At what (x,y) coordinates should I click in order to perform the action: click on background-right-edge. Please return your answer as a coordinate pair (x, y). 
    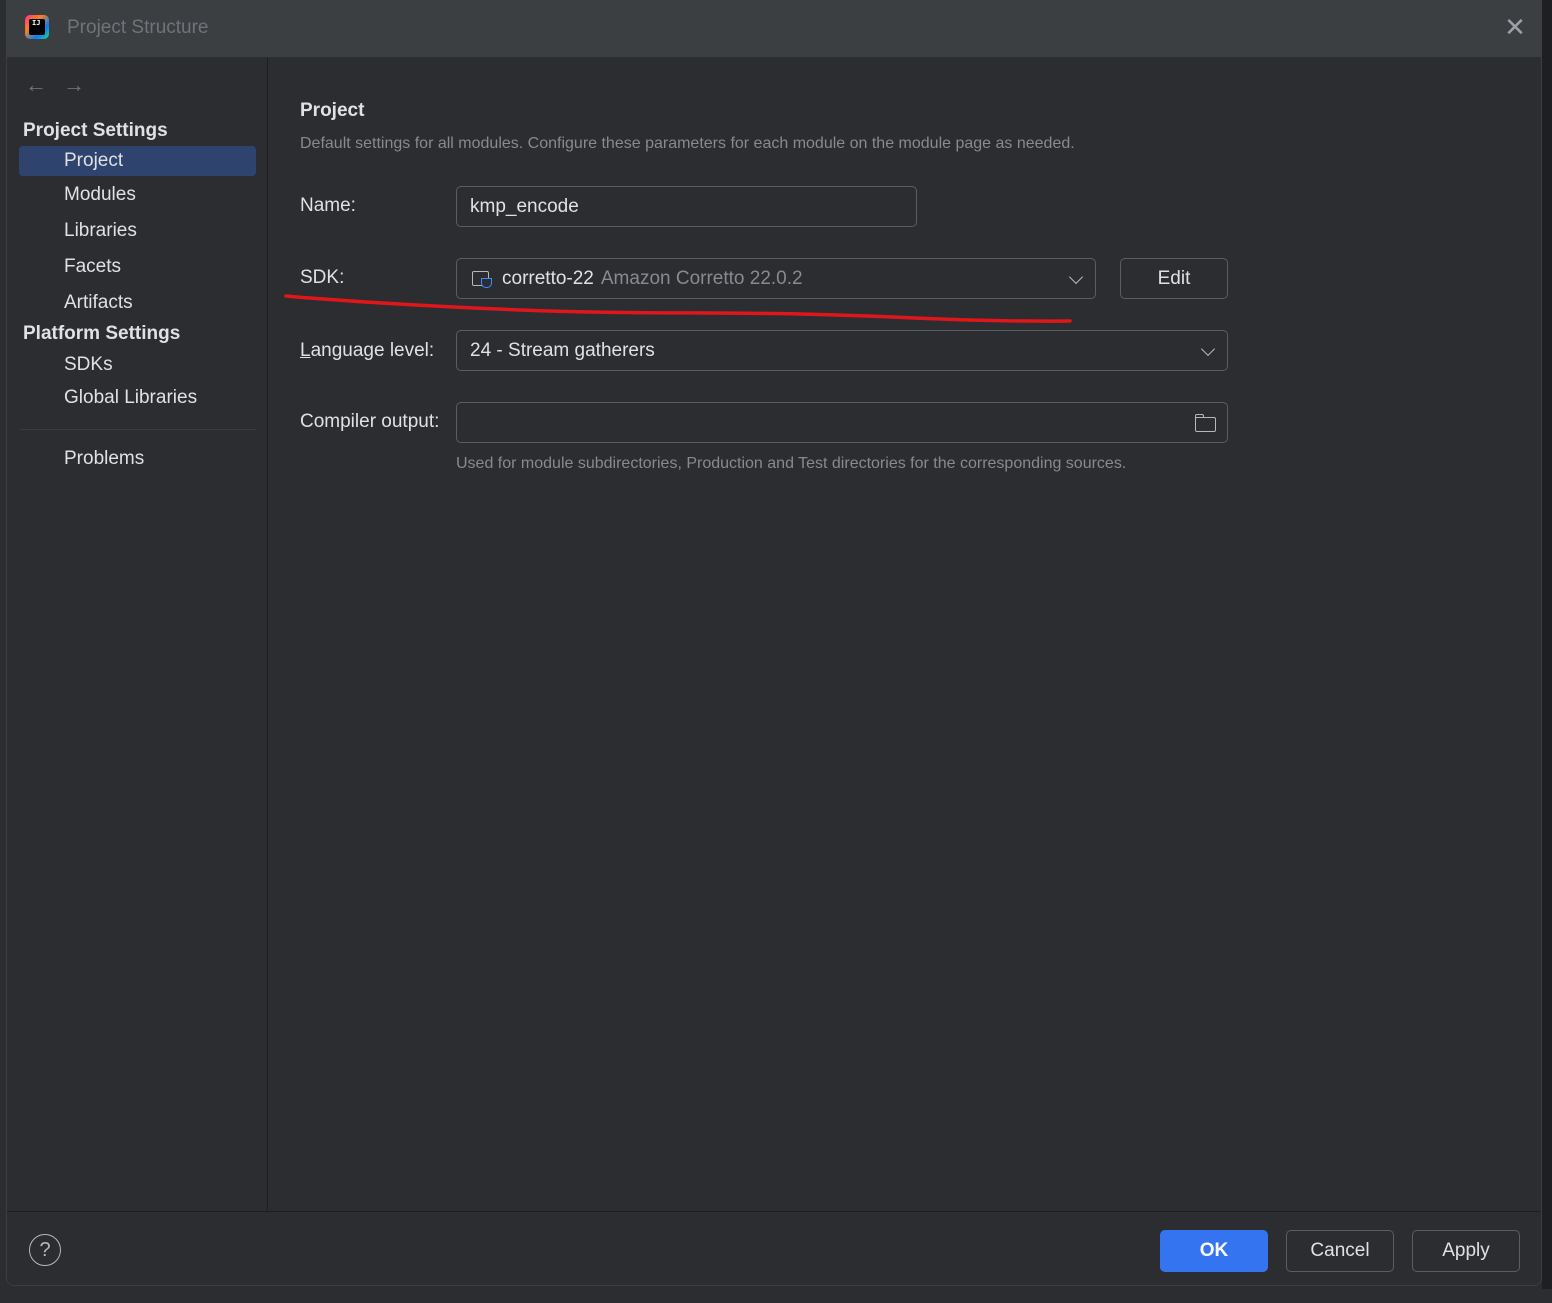
    Looking at the image, I should click on (1547, 651).